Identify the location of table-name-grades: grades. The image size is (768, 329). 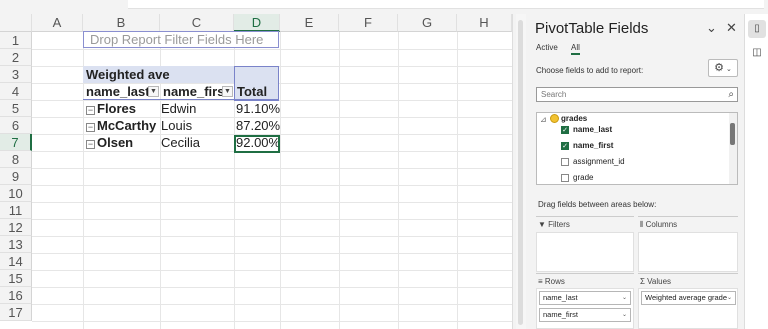
(574, 119).